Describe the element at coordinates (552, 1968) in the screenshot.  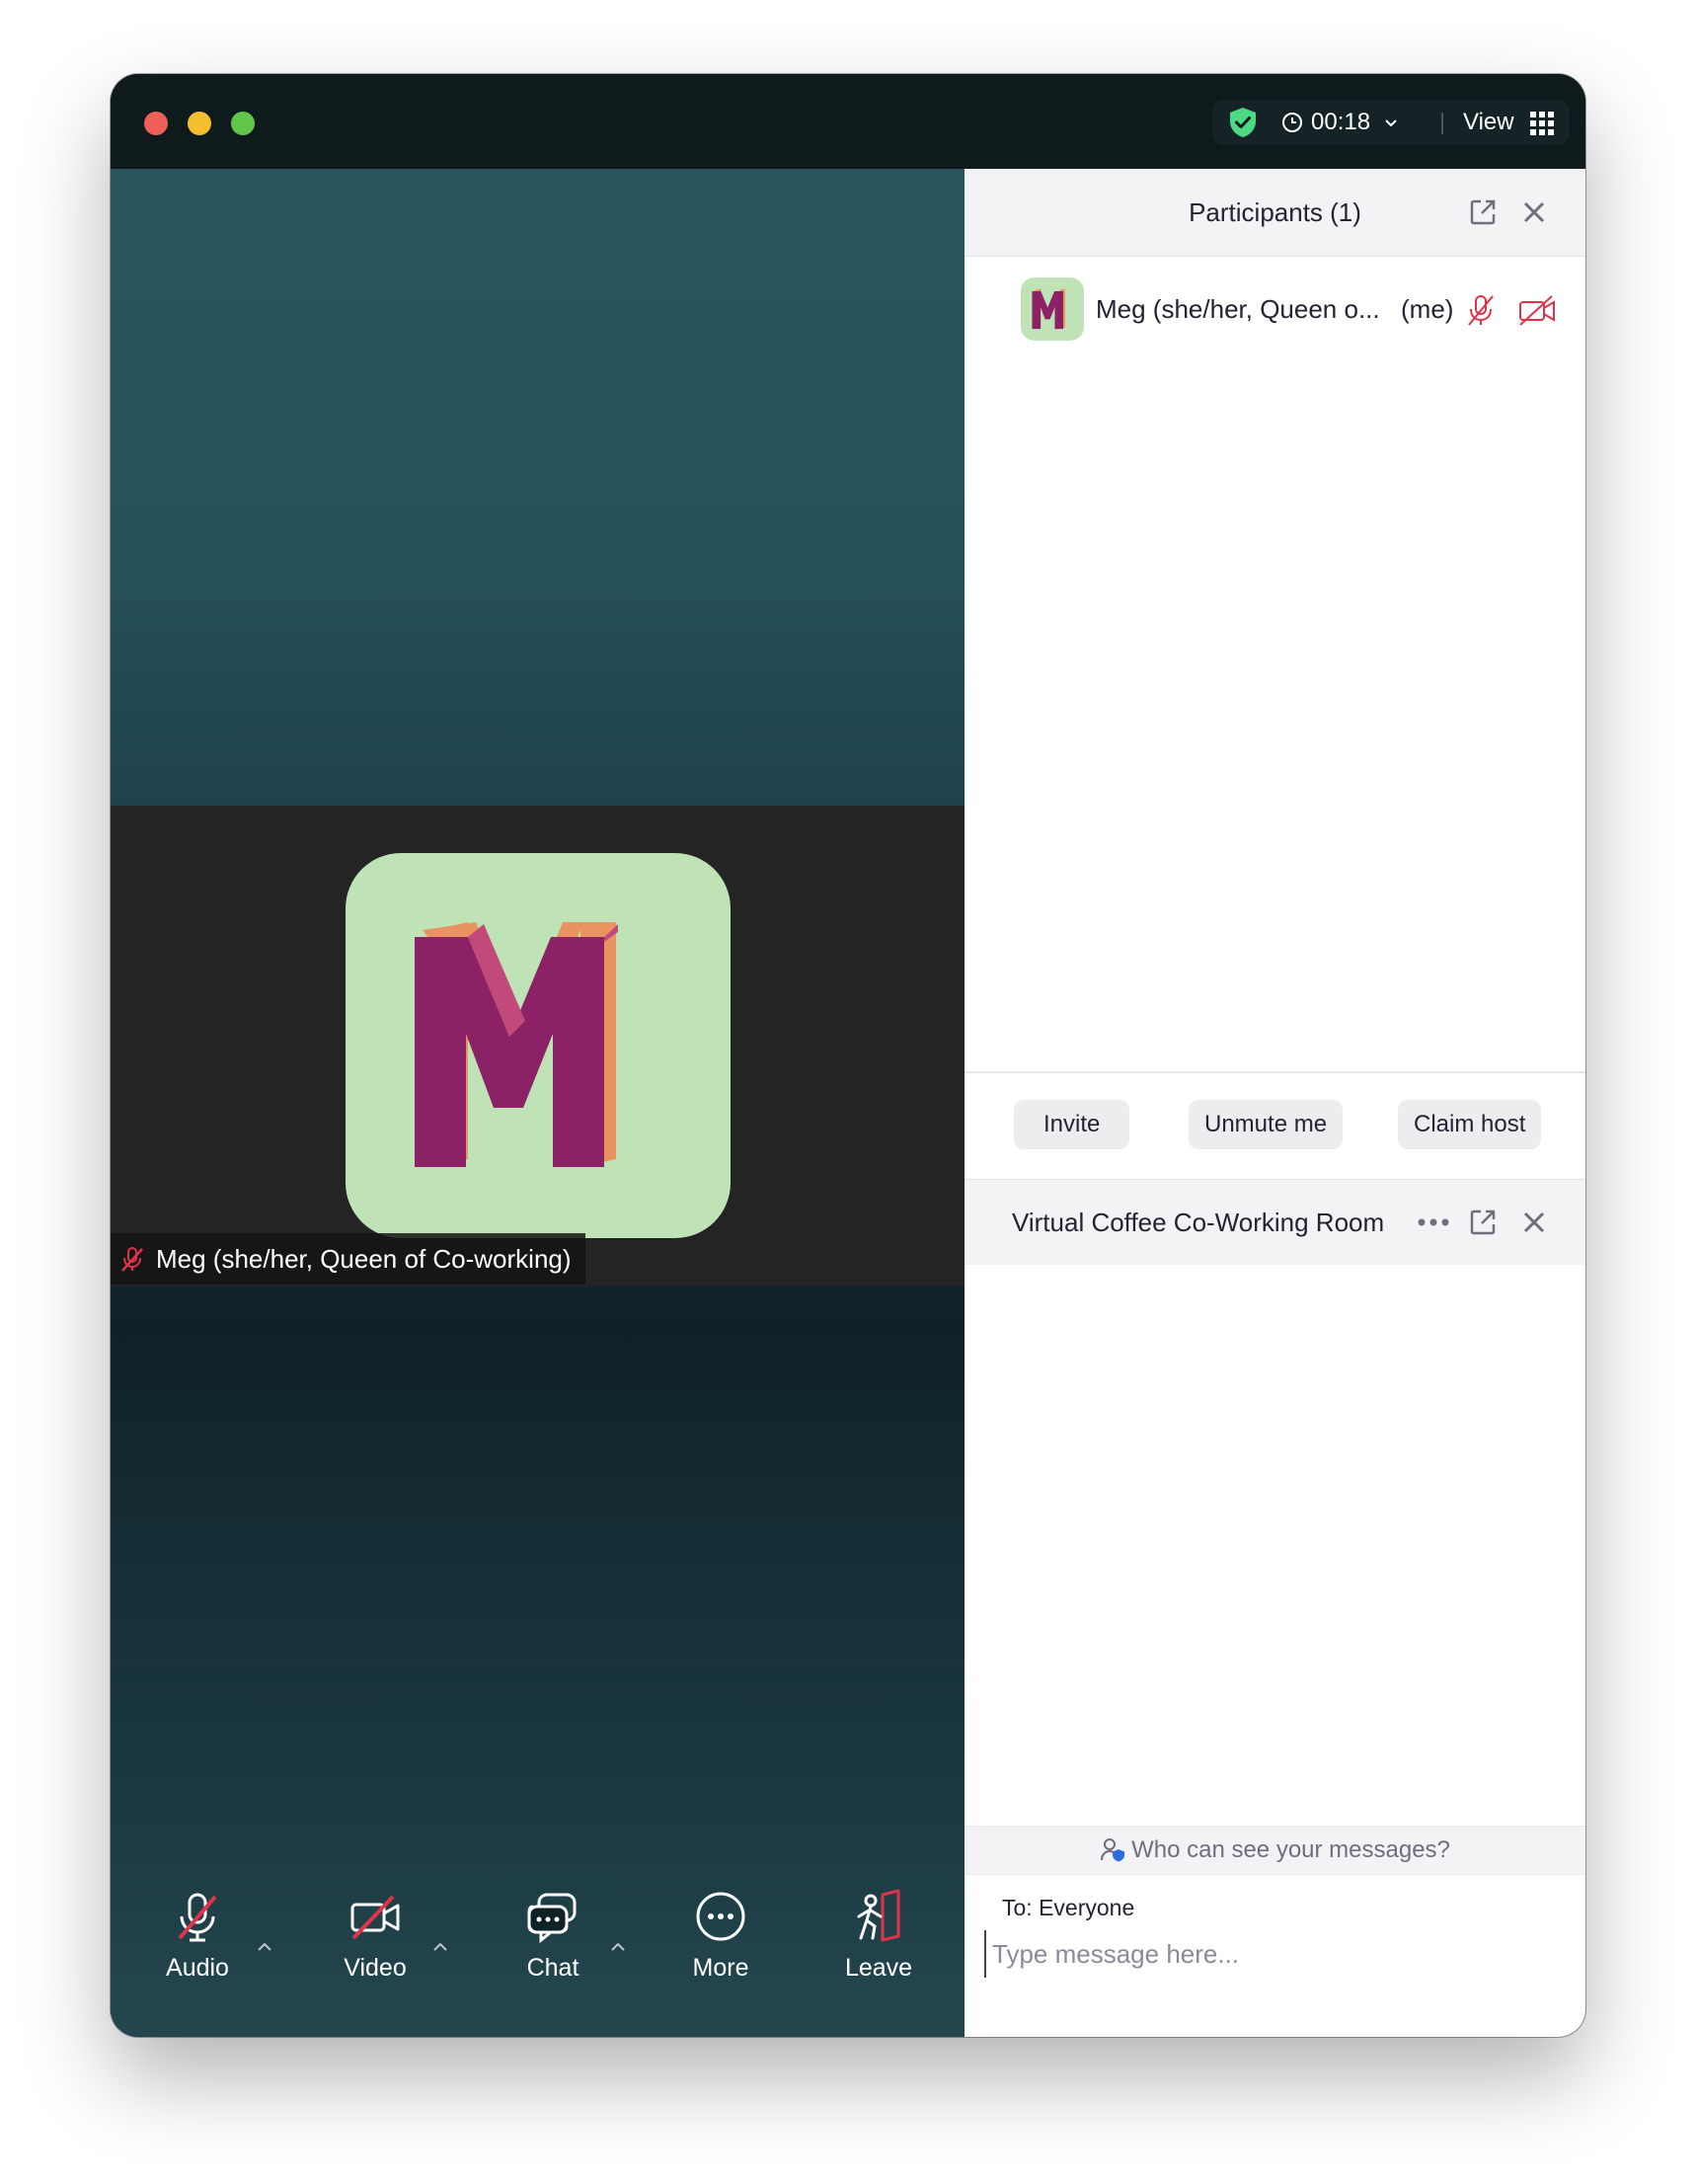
I see `chat-label: Chat` at that location.